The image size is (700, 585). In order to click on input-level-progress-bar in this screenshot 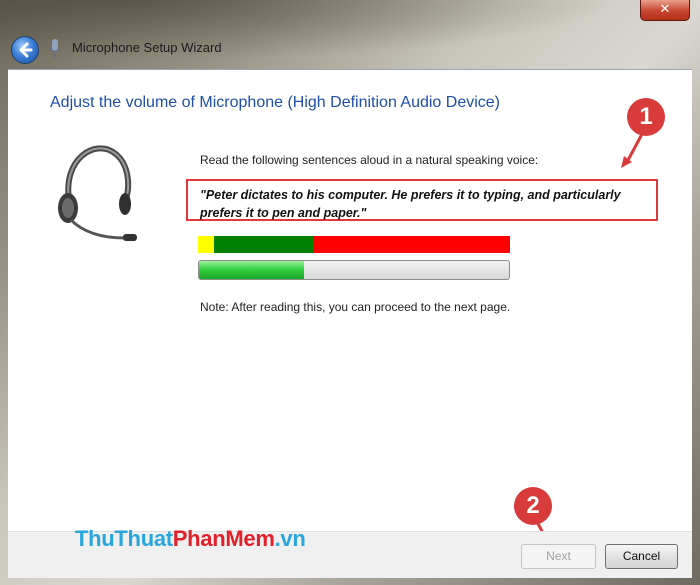, I will do `click(354, 270)`.